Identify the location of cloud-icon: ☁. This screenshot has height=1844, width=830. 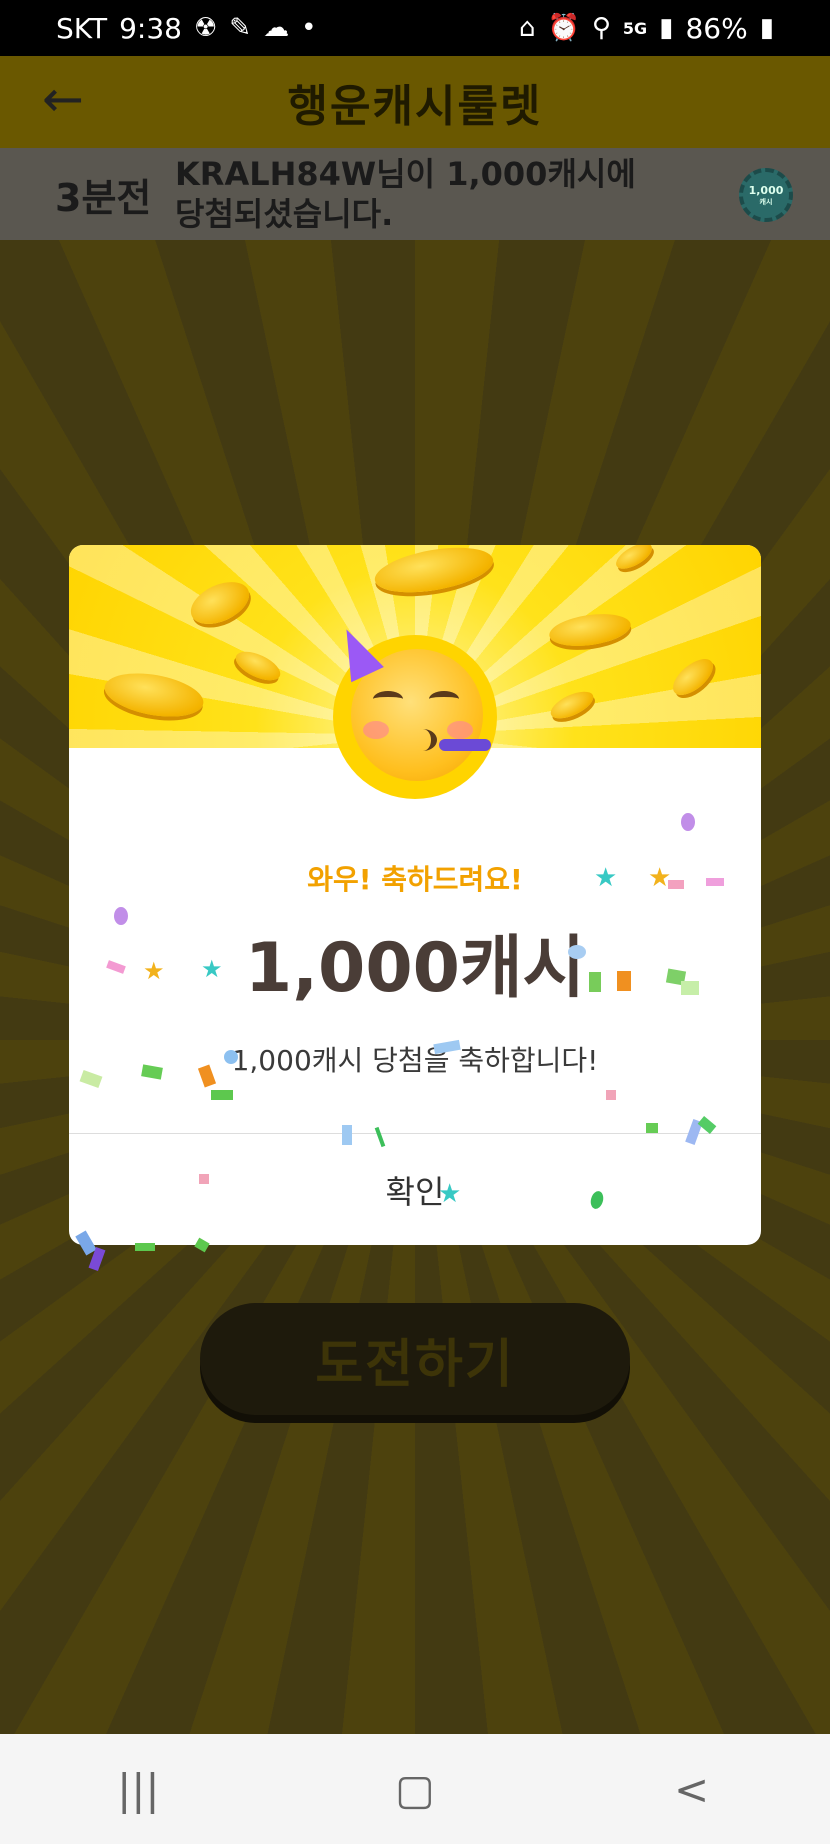
(276, 28).